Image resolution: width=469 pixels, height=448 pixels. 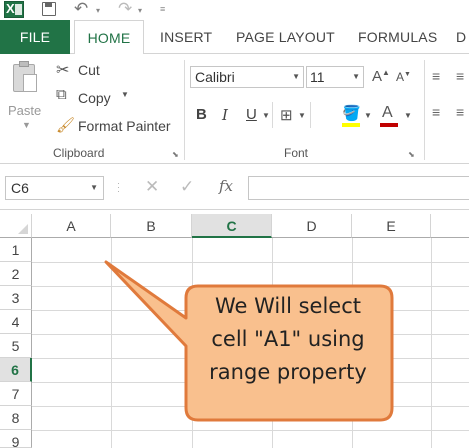 What do you see at coordinates (288, 372) in the screenshot?
I see `callout-line: range property` at bounding box center [288, 372].